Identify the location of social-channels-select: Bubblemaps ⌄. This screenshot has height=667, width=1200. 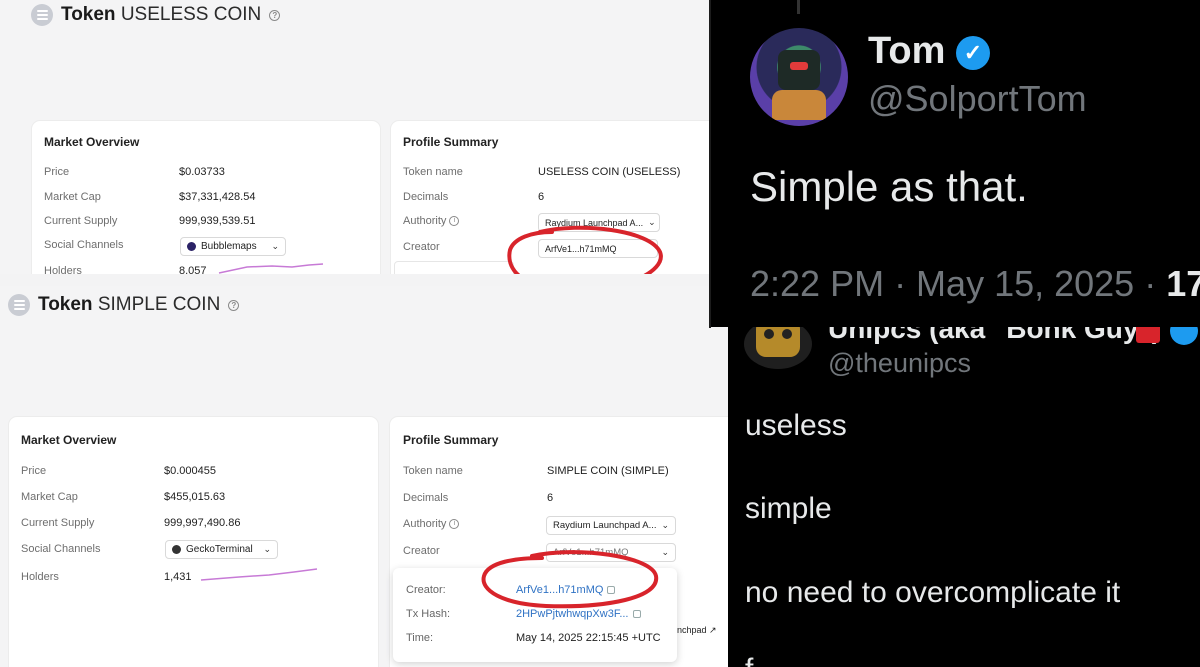
(233, 246).